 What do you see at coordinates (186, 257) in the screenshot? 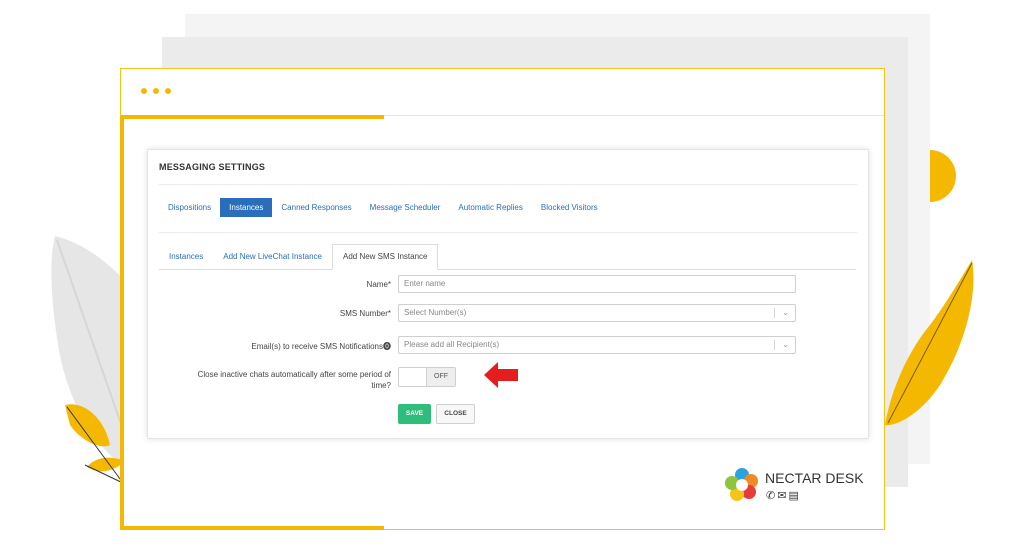
I see `subtab-instances: Instances` at bounding box center [186, 257].